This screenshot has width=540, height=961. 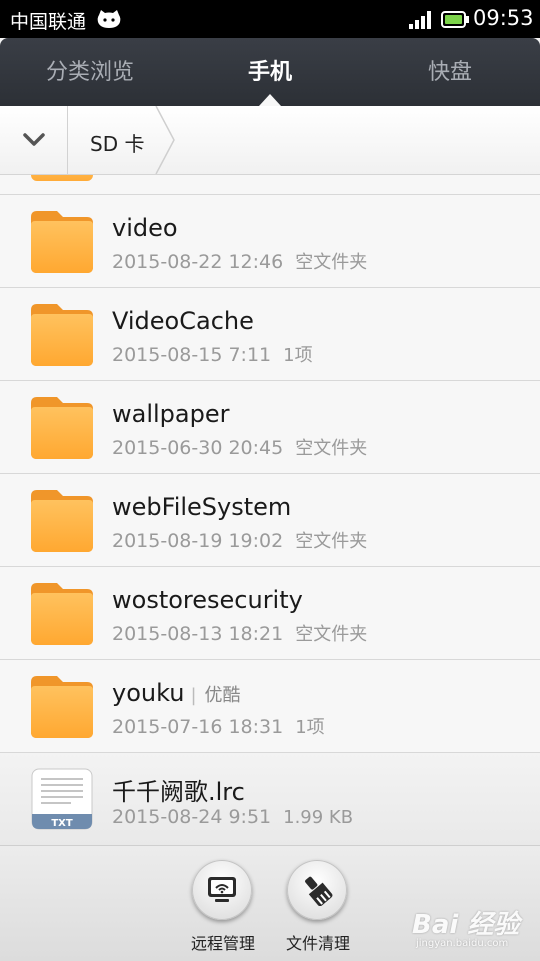 I want to click on cleanup-brush-icon, so click(x=319, y=891).